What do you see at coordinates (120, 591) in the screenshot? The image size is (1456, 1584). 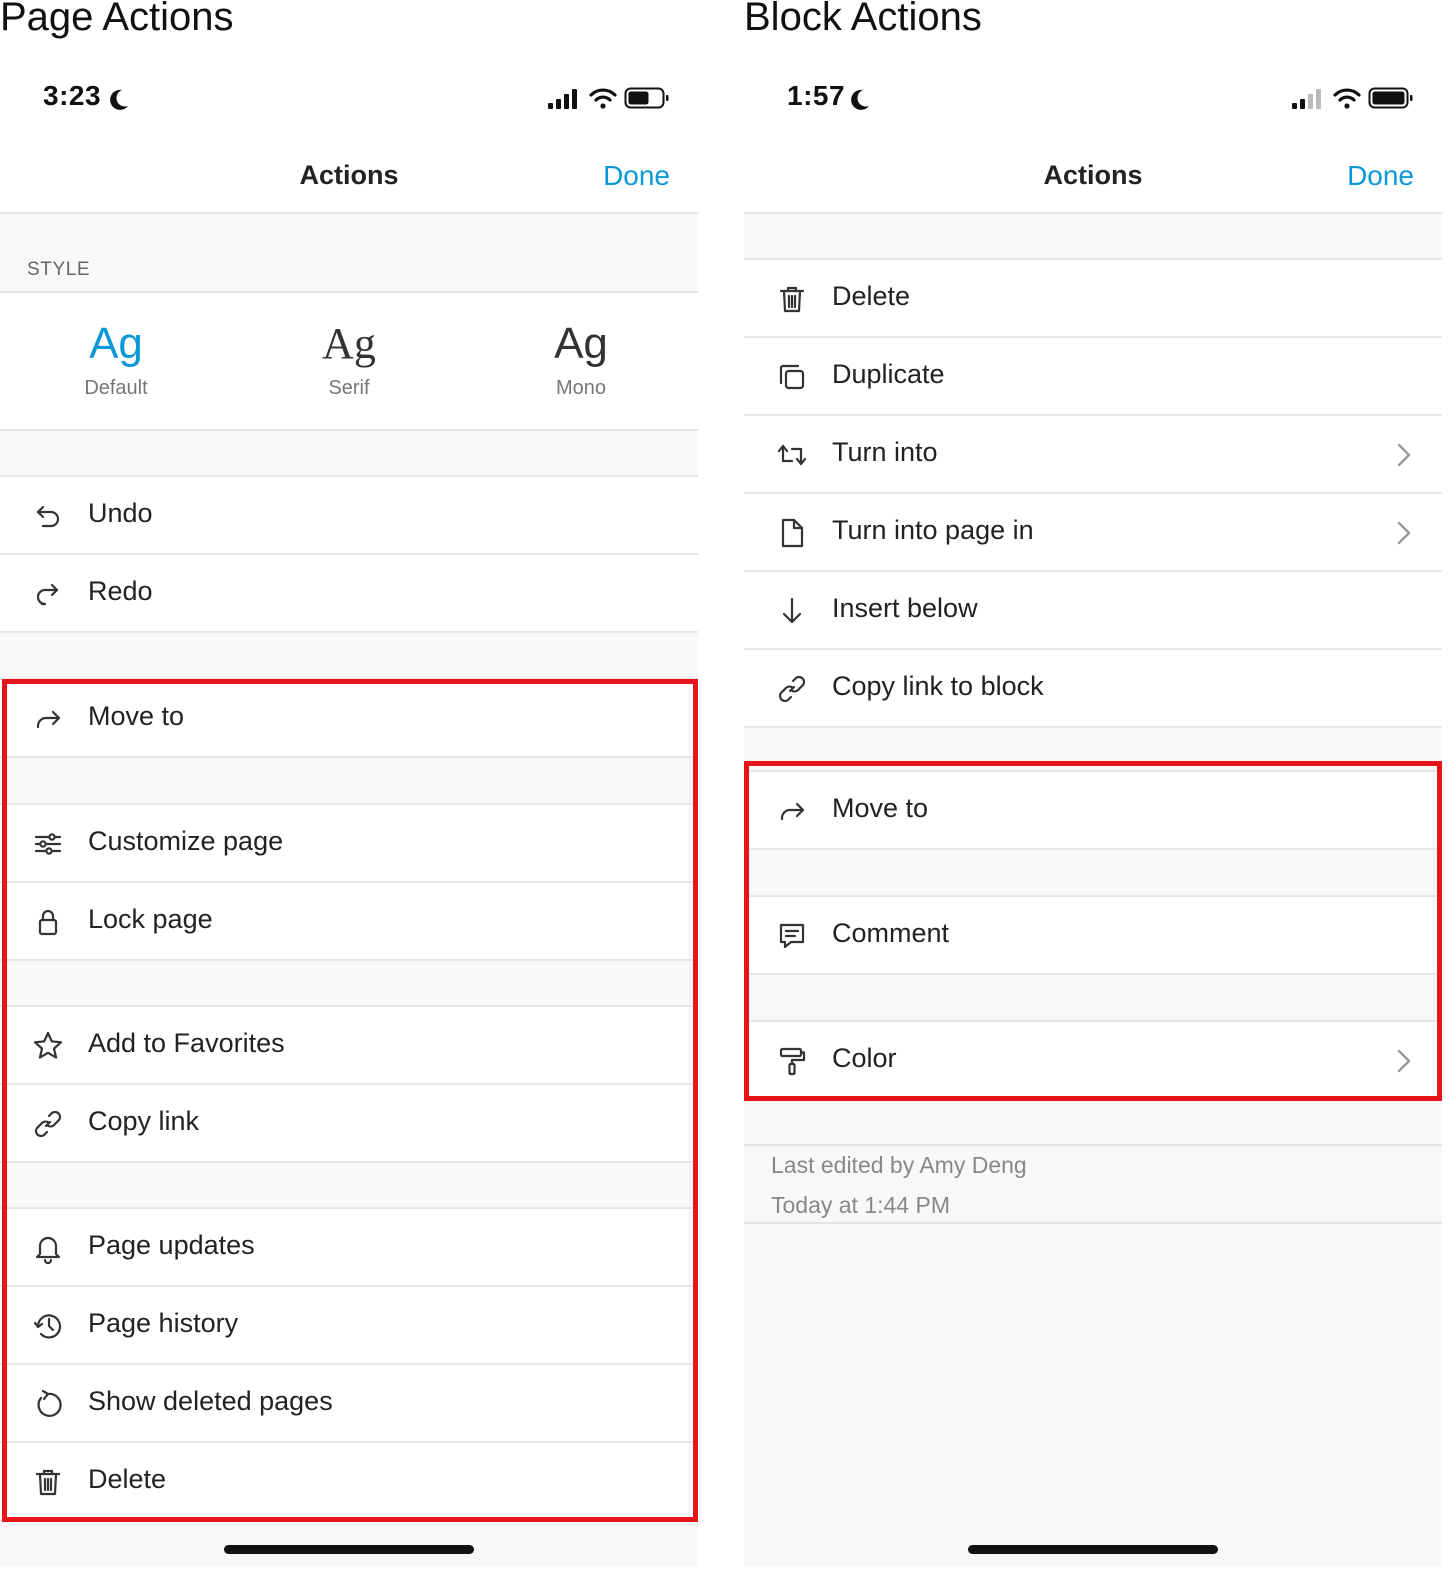 I see `redo-label: Redo` at bounding box center [120, 591].